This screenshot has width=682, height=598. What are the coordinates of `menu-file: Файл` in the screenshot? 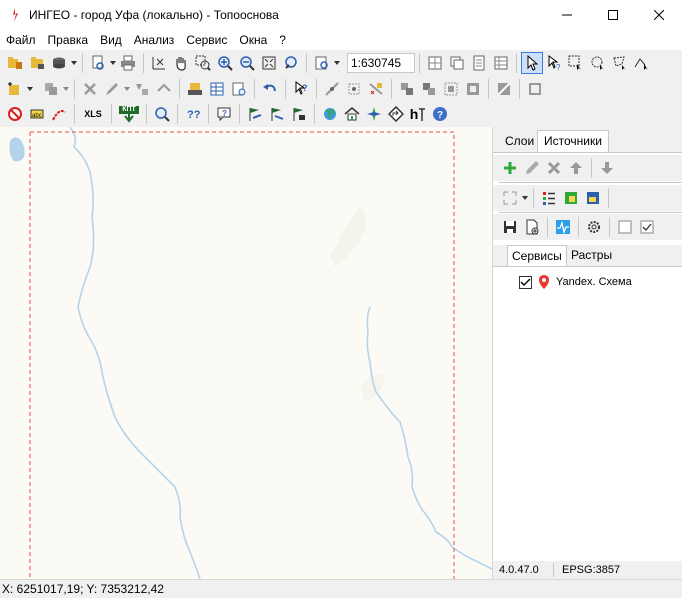 It's located at (21, 40).